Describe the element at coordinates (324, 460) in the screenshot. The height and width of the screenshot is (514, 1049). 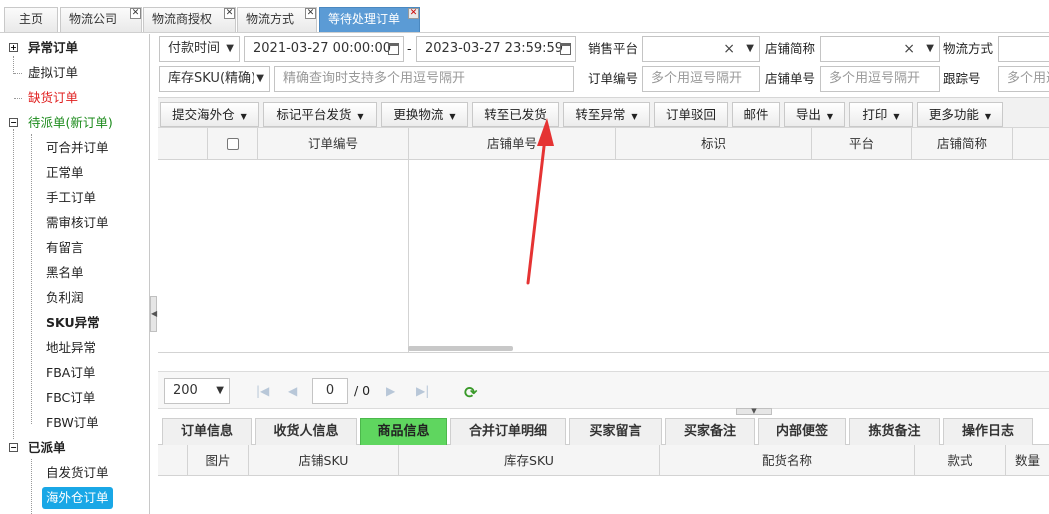
I see `column-shop-sku: 店铺SKU` at that location.